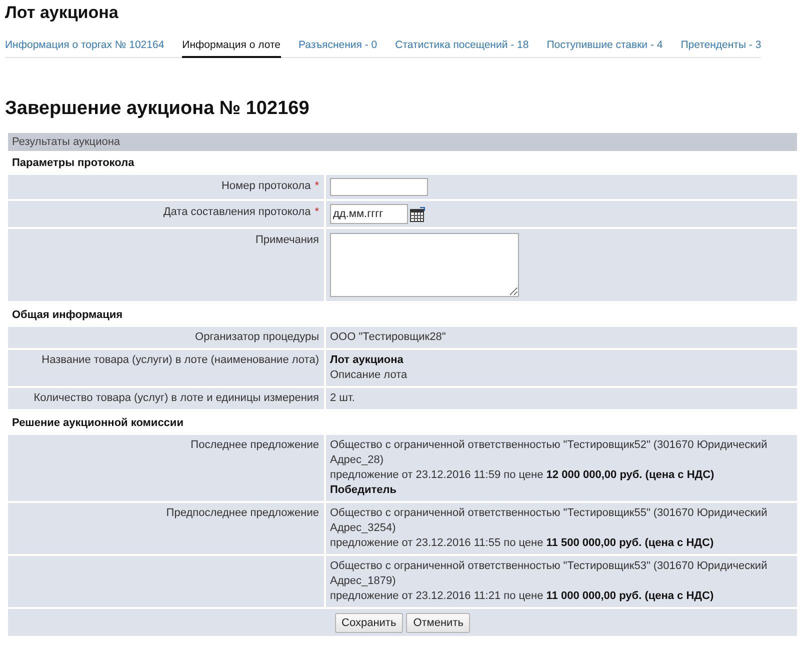 This screenshot has width=800, height=650. What do you see at coordinates (522, 596) in the screenshot?
I see `offer-text: предложение от 23.12.2016 11:21 по цене 11 000 000,00 руб. (цена с НДС)` at bounding box center [522, 596].